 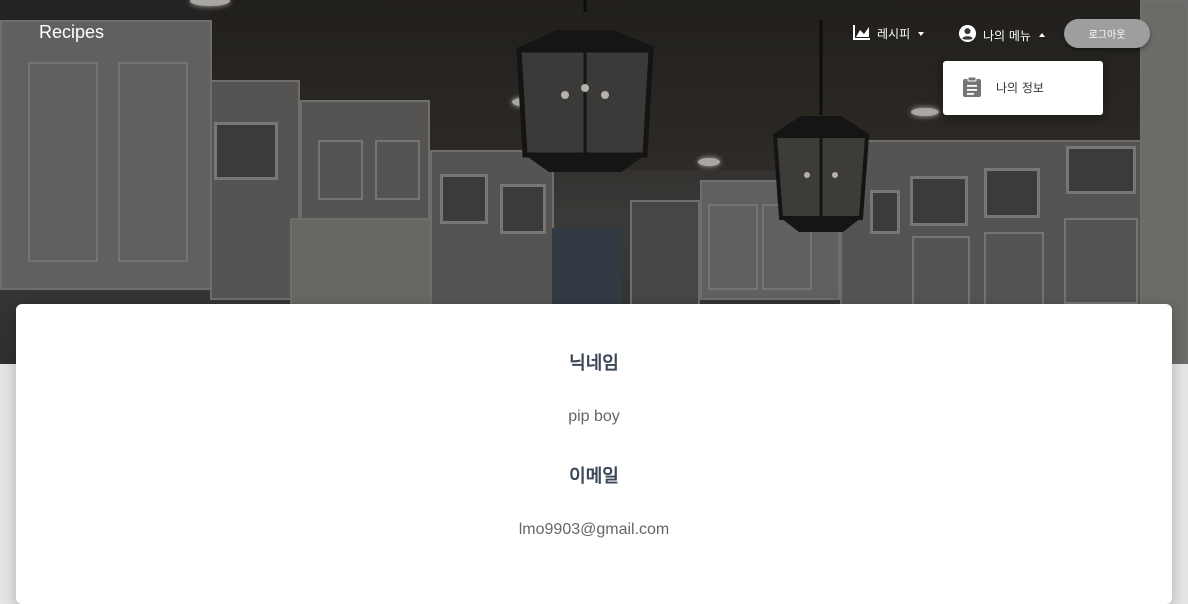 I want to click on clipboard-icon, so click(x=972, y=89).